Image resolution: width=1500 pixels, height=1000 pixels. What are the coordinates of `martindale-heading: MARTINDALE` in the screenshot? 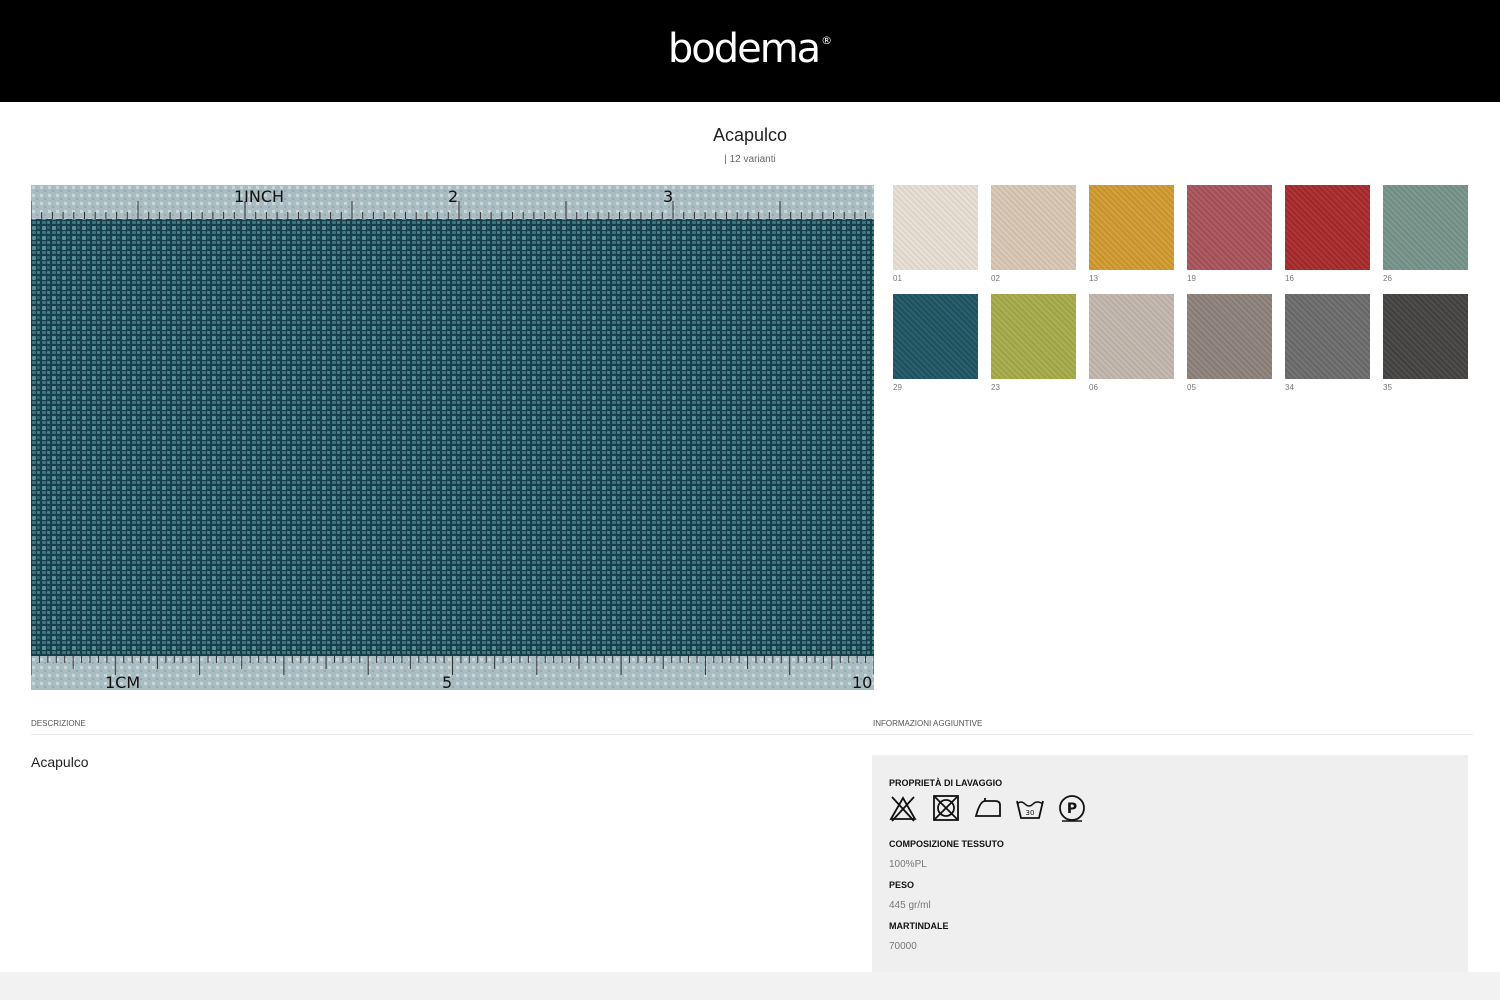 It's located at (919, 926).